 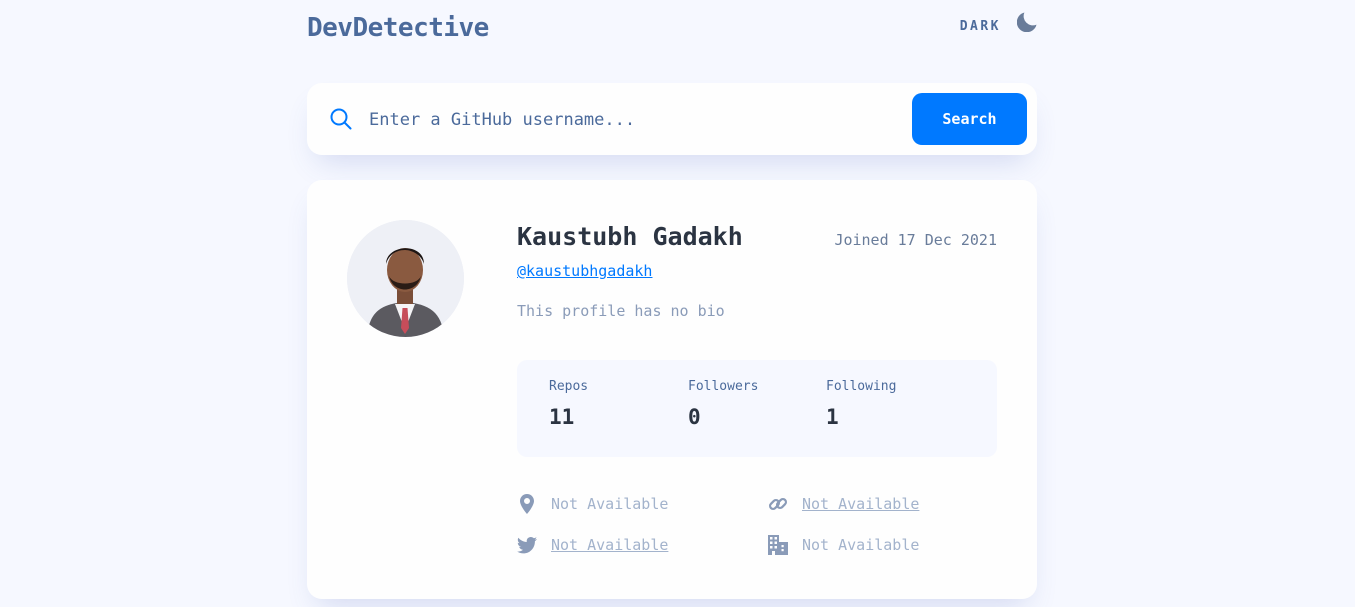 I want to click on building-icon, so click(x=778, y=545).